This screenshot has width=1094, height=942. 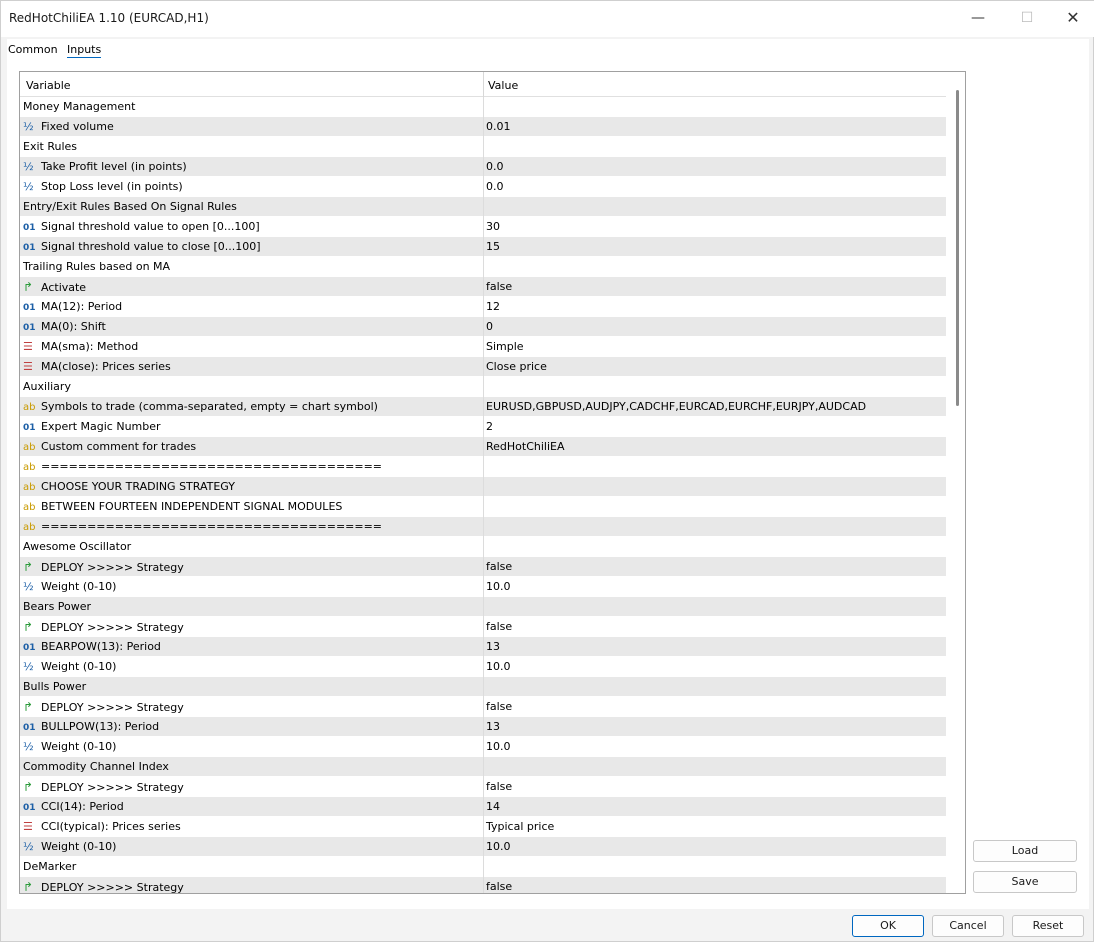 What do you see at coordinates (92, 427) in the screenshot?
I see `variable-cell: 01 Expert Magic Number` at bounding box center [92, 427].